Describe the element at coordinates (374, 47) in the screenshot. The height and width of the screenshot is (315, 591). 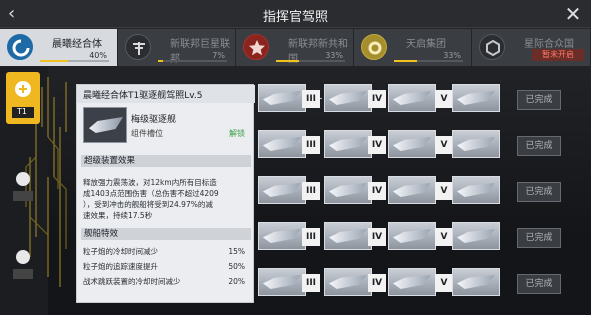
I see `gear-faction-icon` at that location.